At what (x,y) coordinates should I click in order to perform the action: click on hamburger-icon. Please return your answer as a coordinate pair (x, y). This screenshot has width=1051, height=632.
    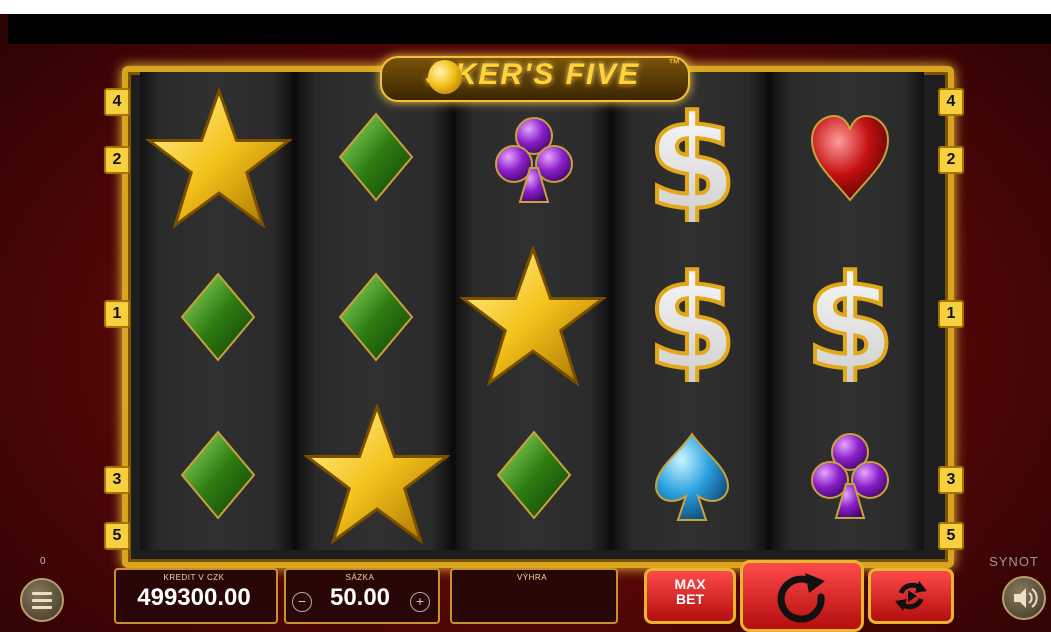
    Looking at the image, I should click on (42, 600).